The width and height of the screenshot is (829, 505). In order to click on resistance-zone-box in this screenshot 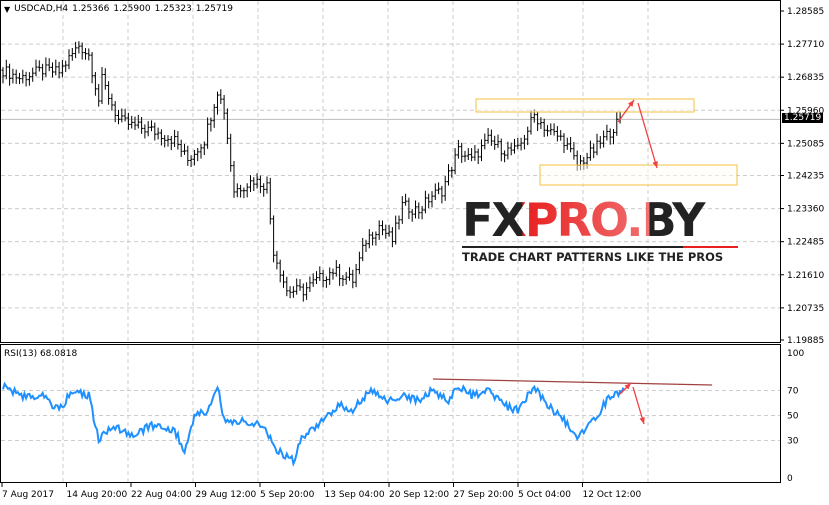, I will do `click(585, 105)`.